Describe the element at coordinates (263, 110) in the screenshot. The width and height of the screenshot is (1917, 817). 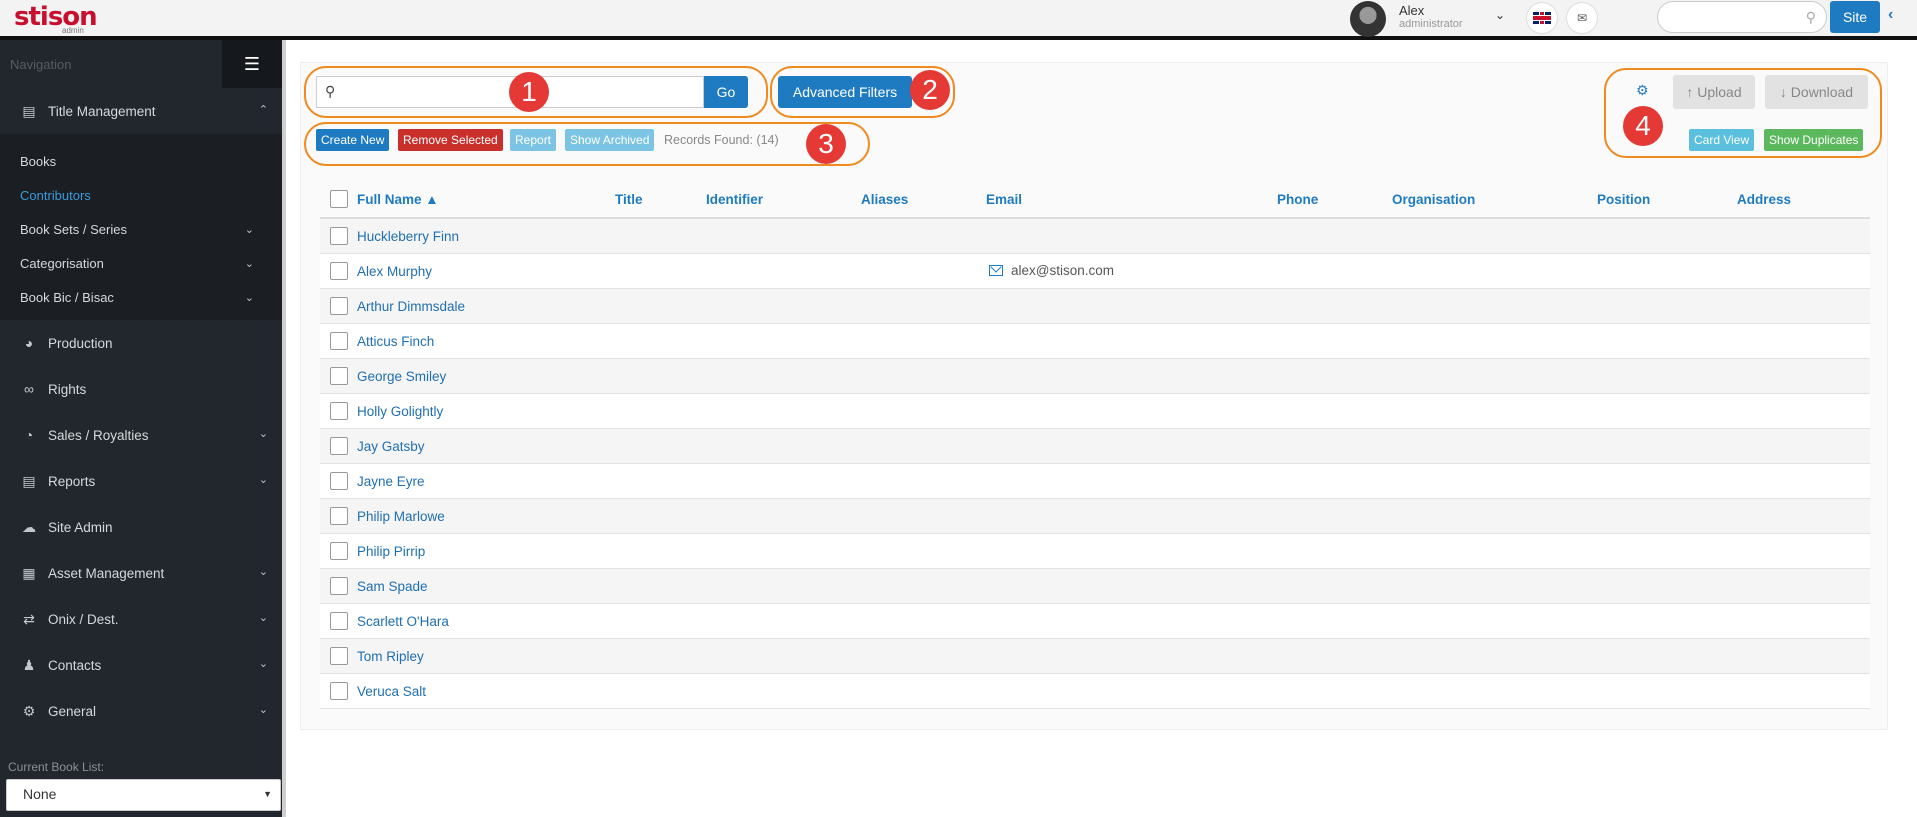
I see `chevron-up-icon: ⌃` at that location.